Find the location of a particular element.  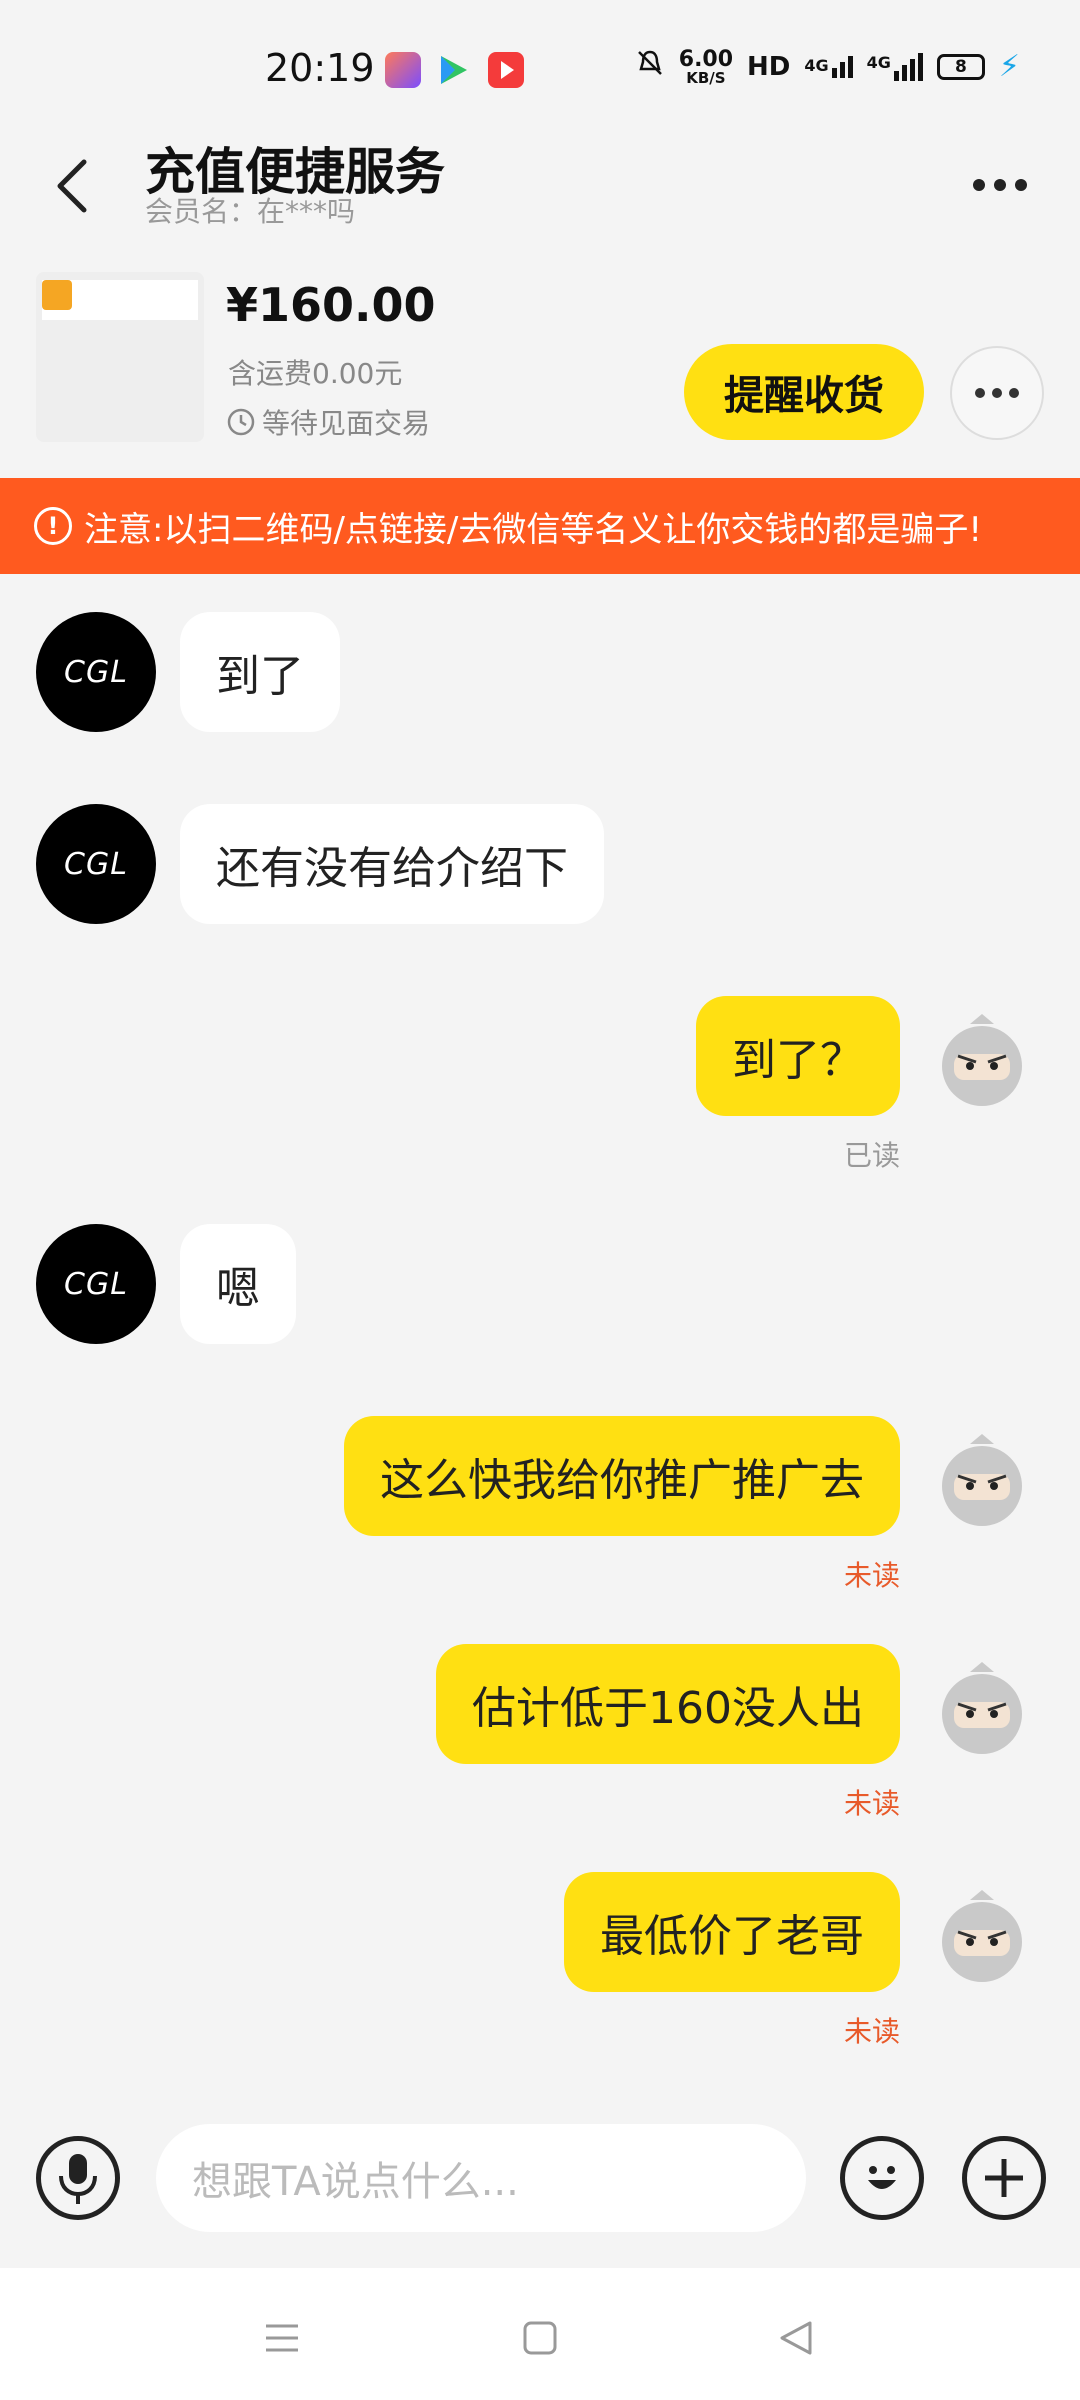

order-price: ¥160.00 is located at coordinates (331, 305).